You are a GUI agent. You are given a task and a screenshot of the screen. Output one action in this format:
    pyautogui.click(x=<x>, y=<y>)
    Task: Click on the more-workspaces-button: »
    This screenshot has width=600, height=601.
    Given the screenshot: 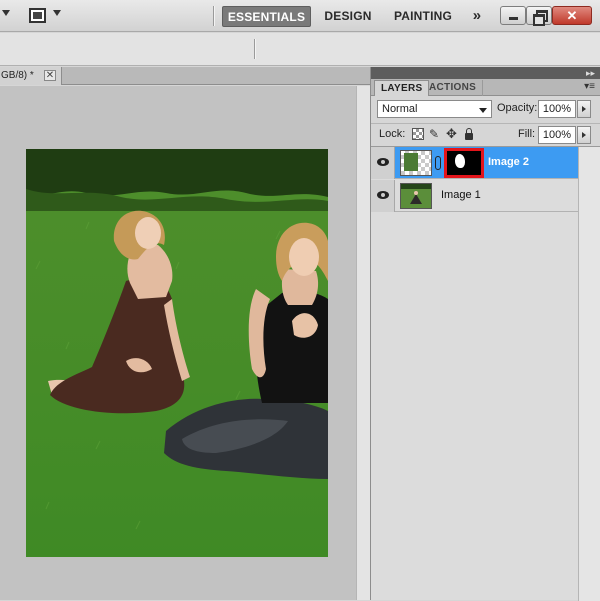 What is the action you would take?
    pyautogui.click(x=477, y=16)
    